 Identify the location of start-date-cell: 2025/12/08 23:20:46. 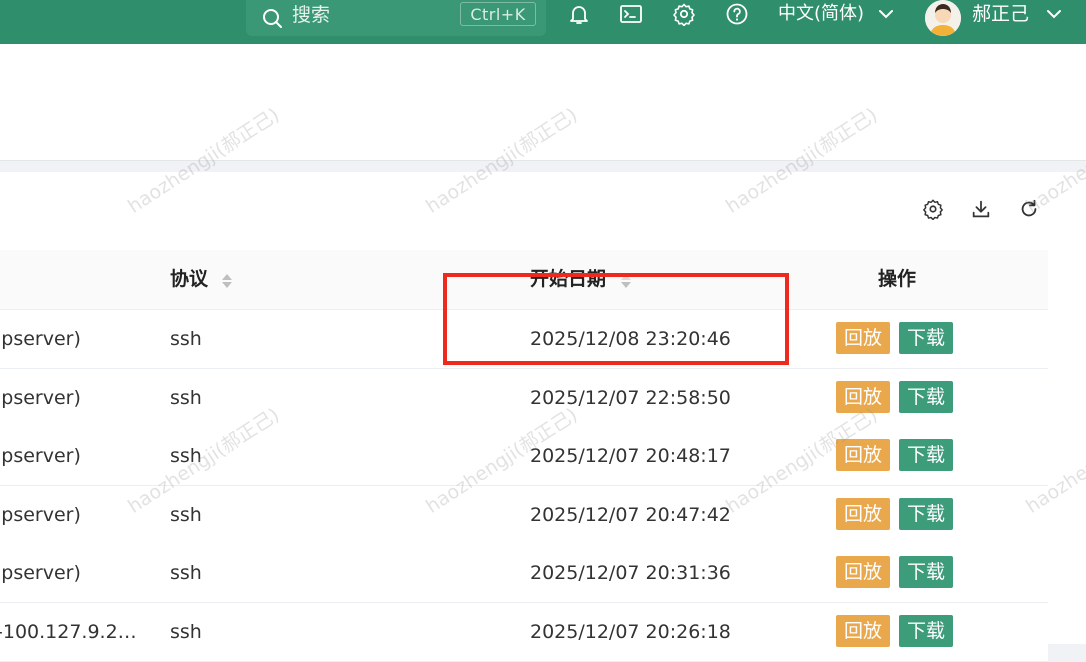
(630, 339).